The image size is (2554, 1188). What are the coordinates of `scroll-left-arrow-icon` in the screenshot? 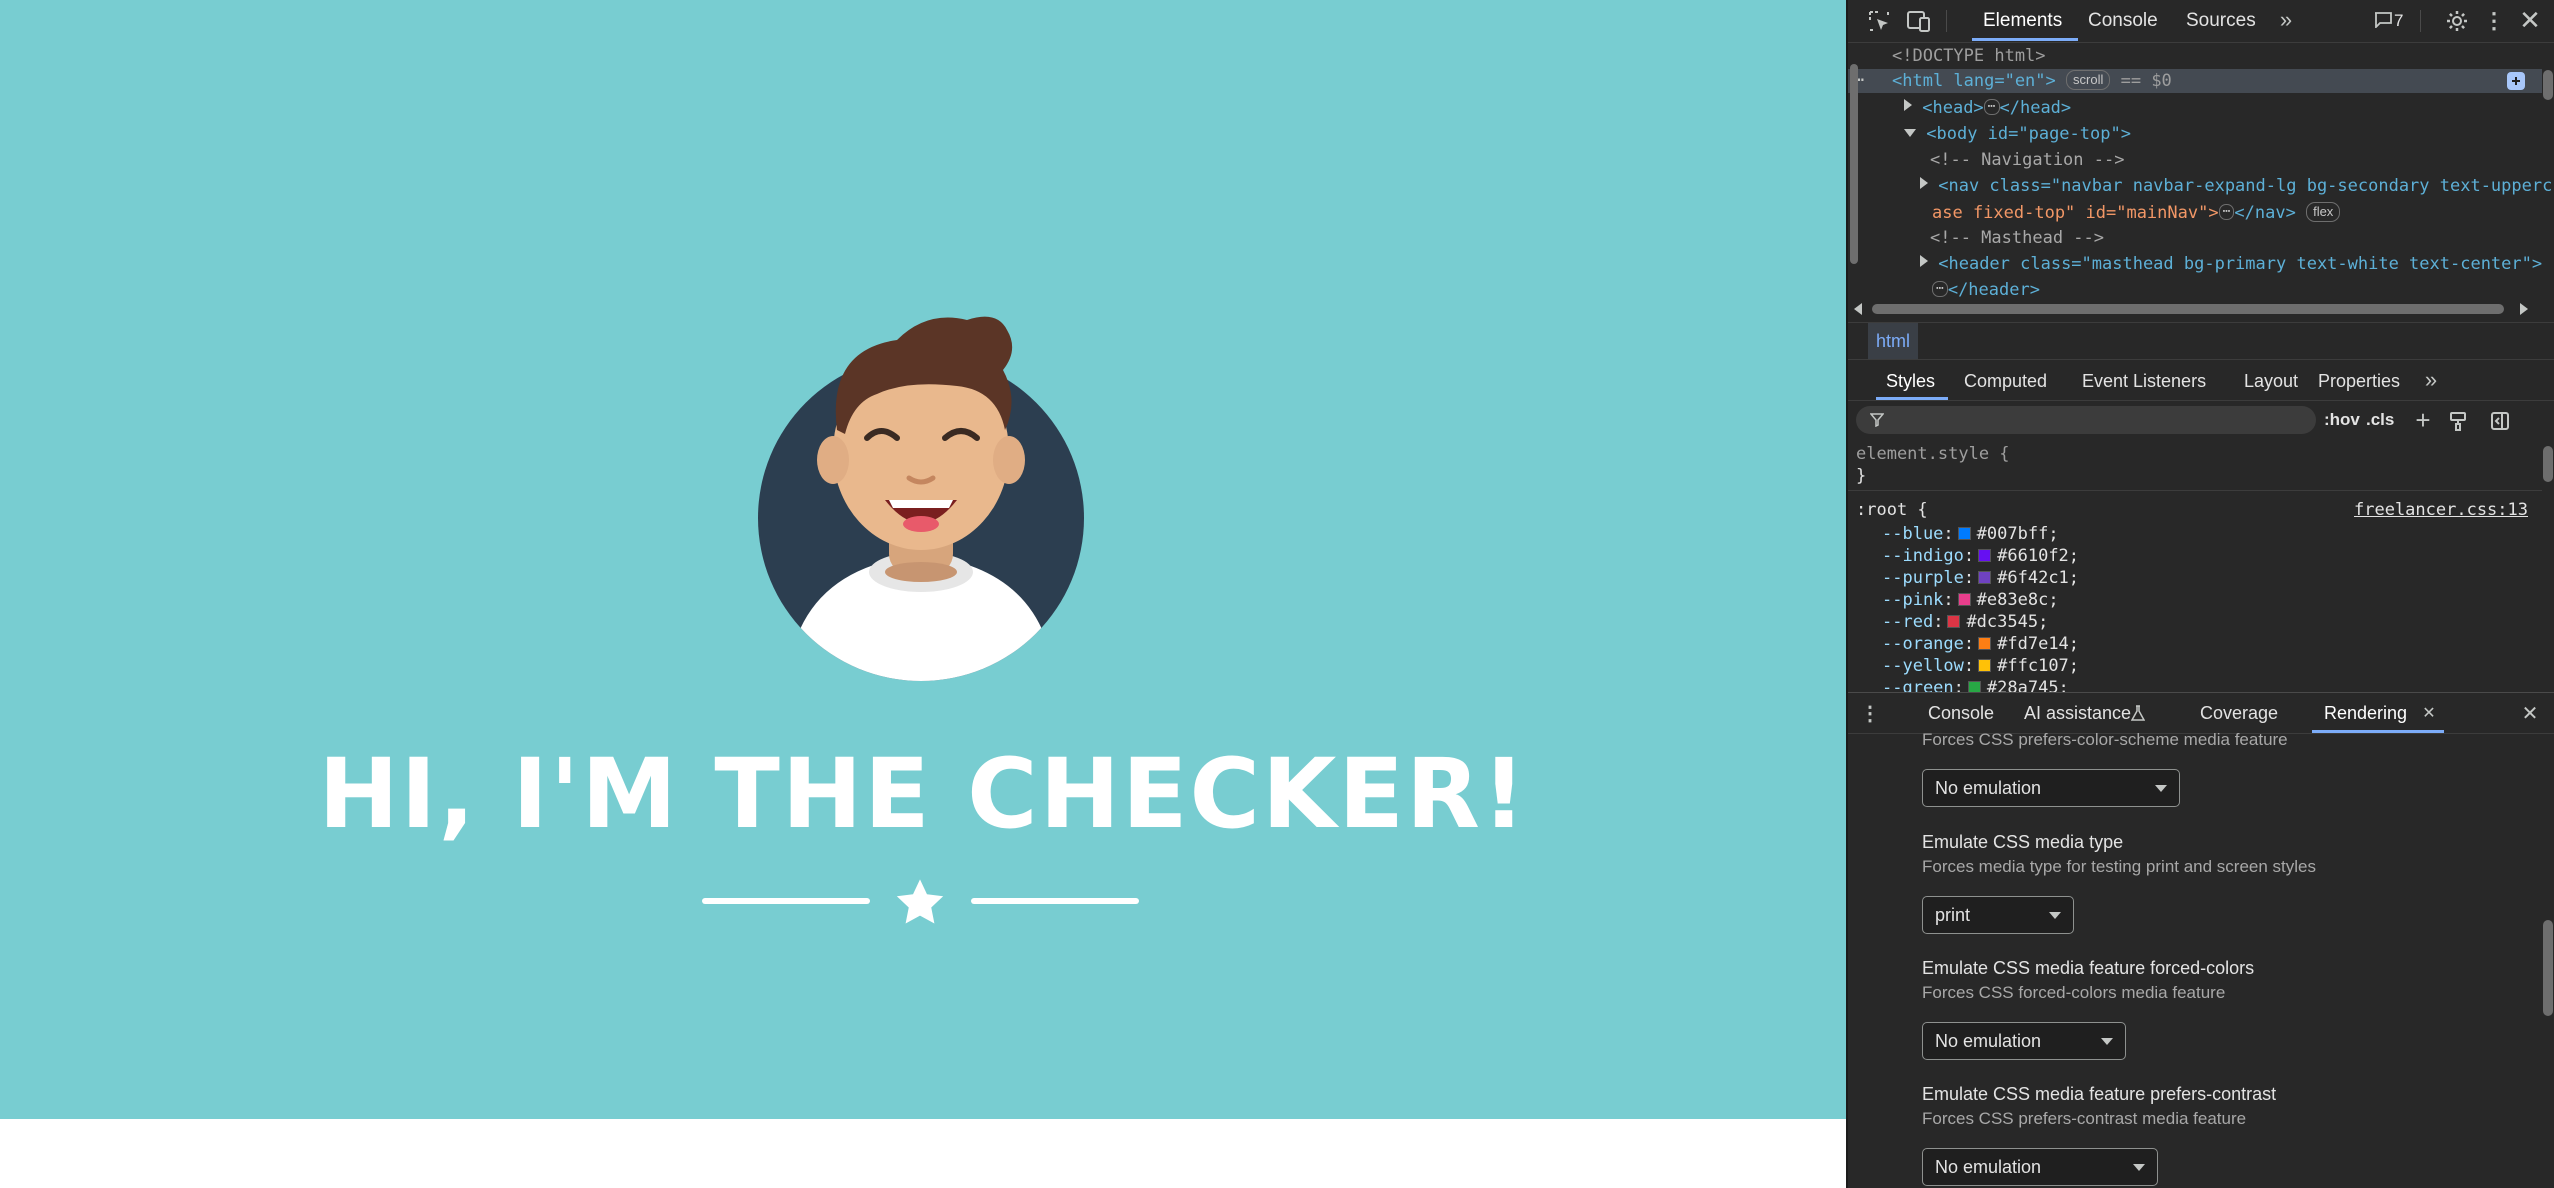 It's located at (1858, 309).